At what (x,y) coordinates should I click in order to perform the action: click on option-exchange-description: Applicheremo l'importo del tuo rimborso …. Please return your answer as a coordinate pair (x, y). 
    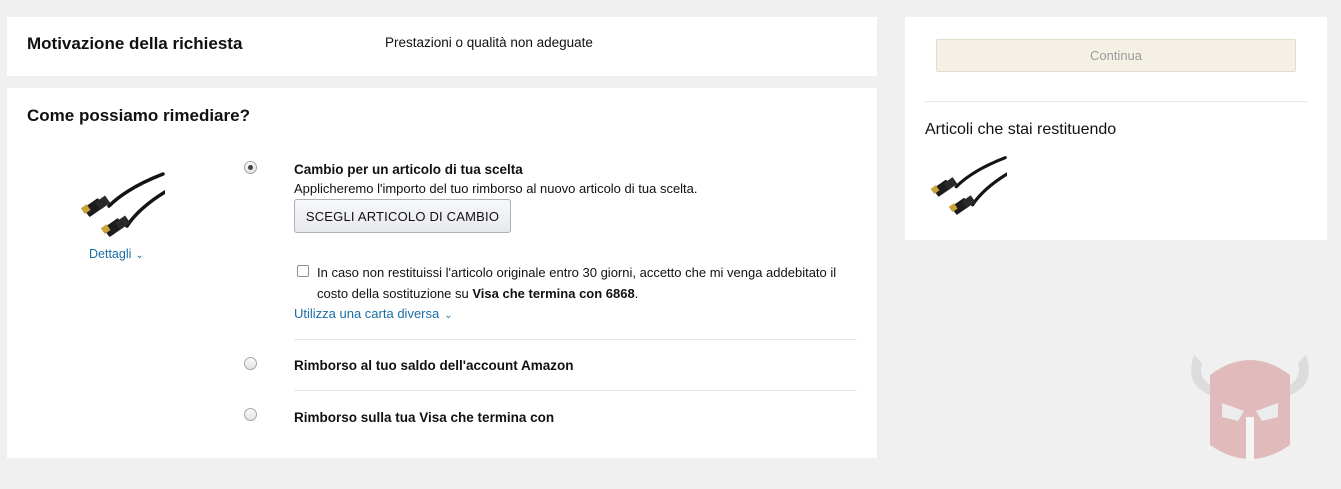
    Looking at the image, I should click on (496, 188).